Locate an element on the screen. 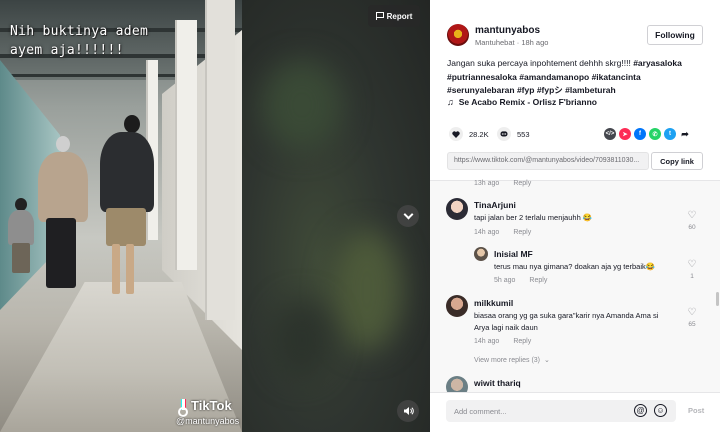 This screenshot has height=432, width=720. author-display-name: Mantuhebat is located at coordinates (495, 42).